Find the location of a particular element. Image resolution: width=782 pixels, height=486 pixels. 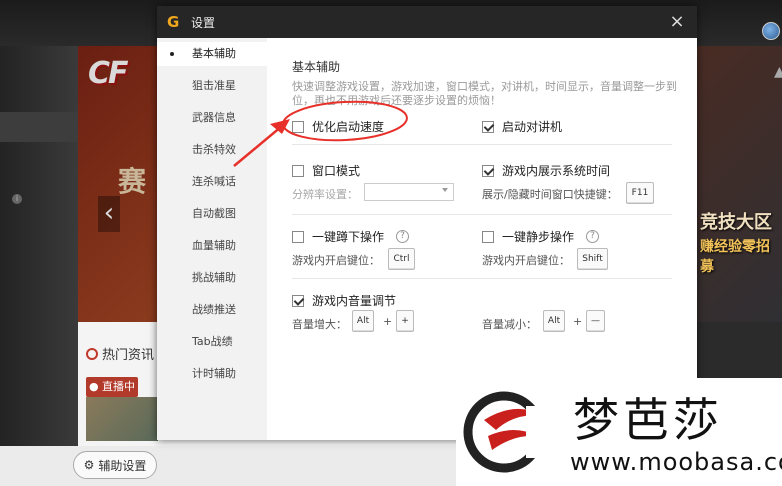

banner-text: 赛 is located at coordinates (132, 181).